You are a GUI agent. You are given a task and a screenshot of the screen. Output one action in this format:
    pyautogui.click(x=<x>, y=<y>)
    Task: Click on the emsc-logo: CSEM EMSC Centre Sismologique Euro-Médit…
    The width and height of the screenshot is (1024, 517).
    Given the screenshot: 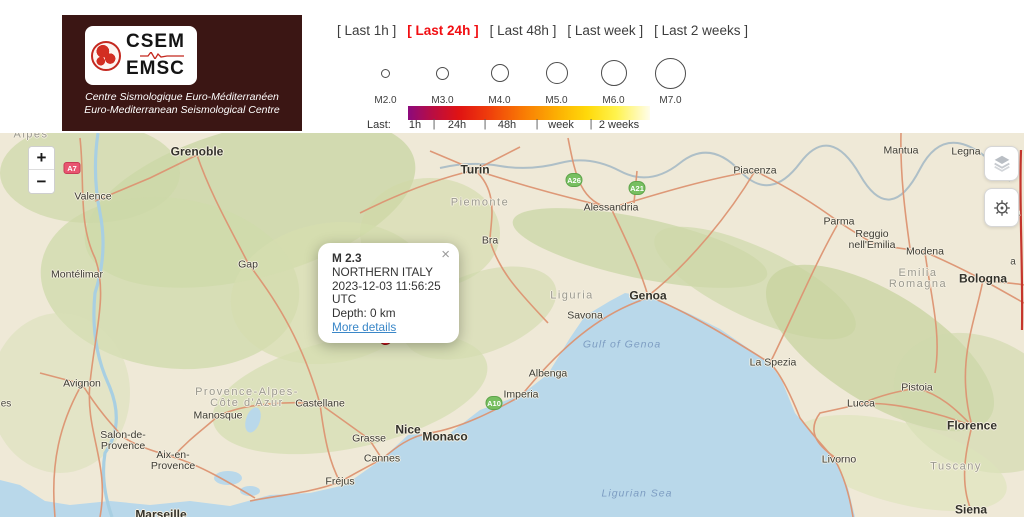 What is the action you would take?
    pyautogui.click(x=182, y=73)
    